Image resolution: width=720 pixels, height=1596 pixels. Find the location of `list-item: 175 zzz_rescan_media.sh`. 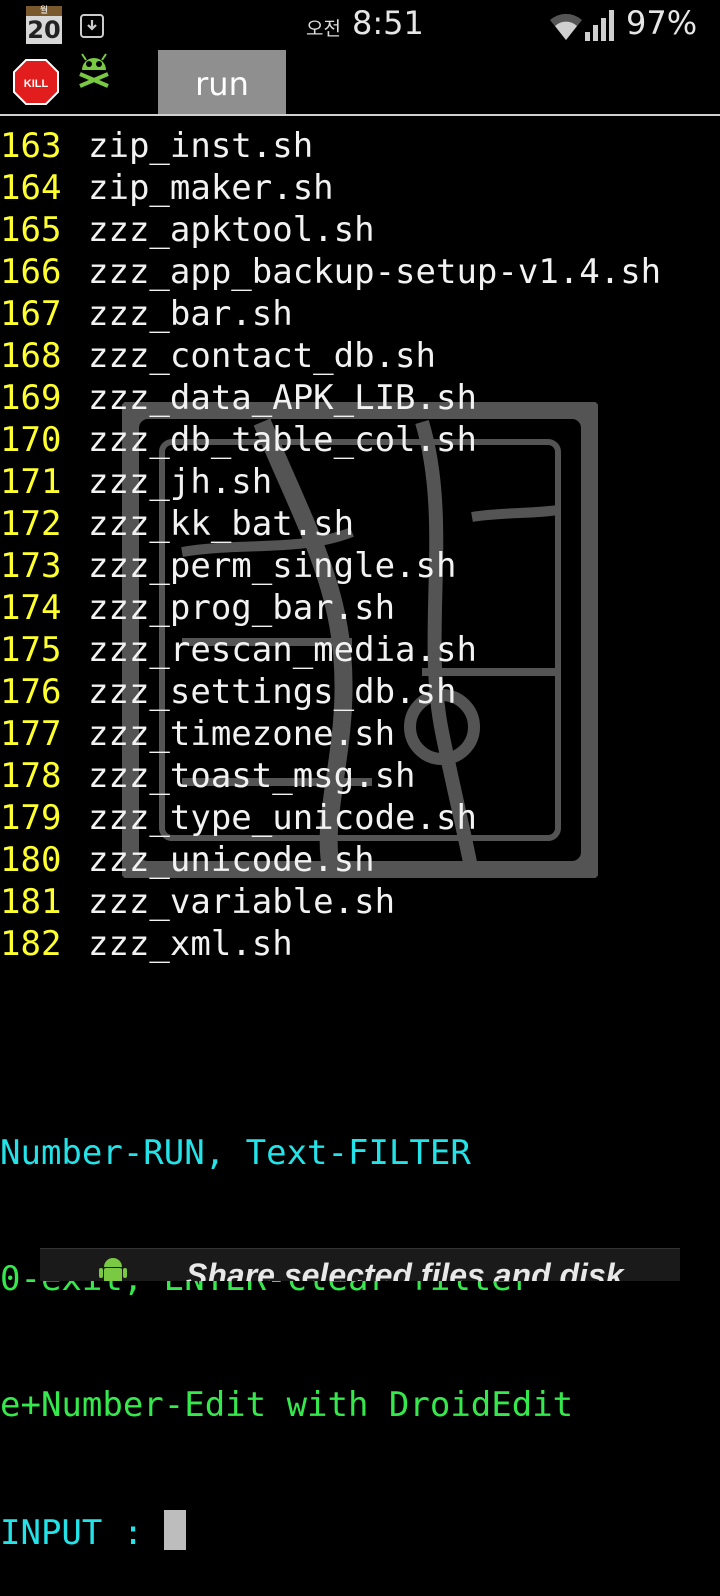

list-item: 175 zzz_rescan_media.sh is located at coordinates (360, 650).